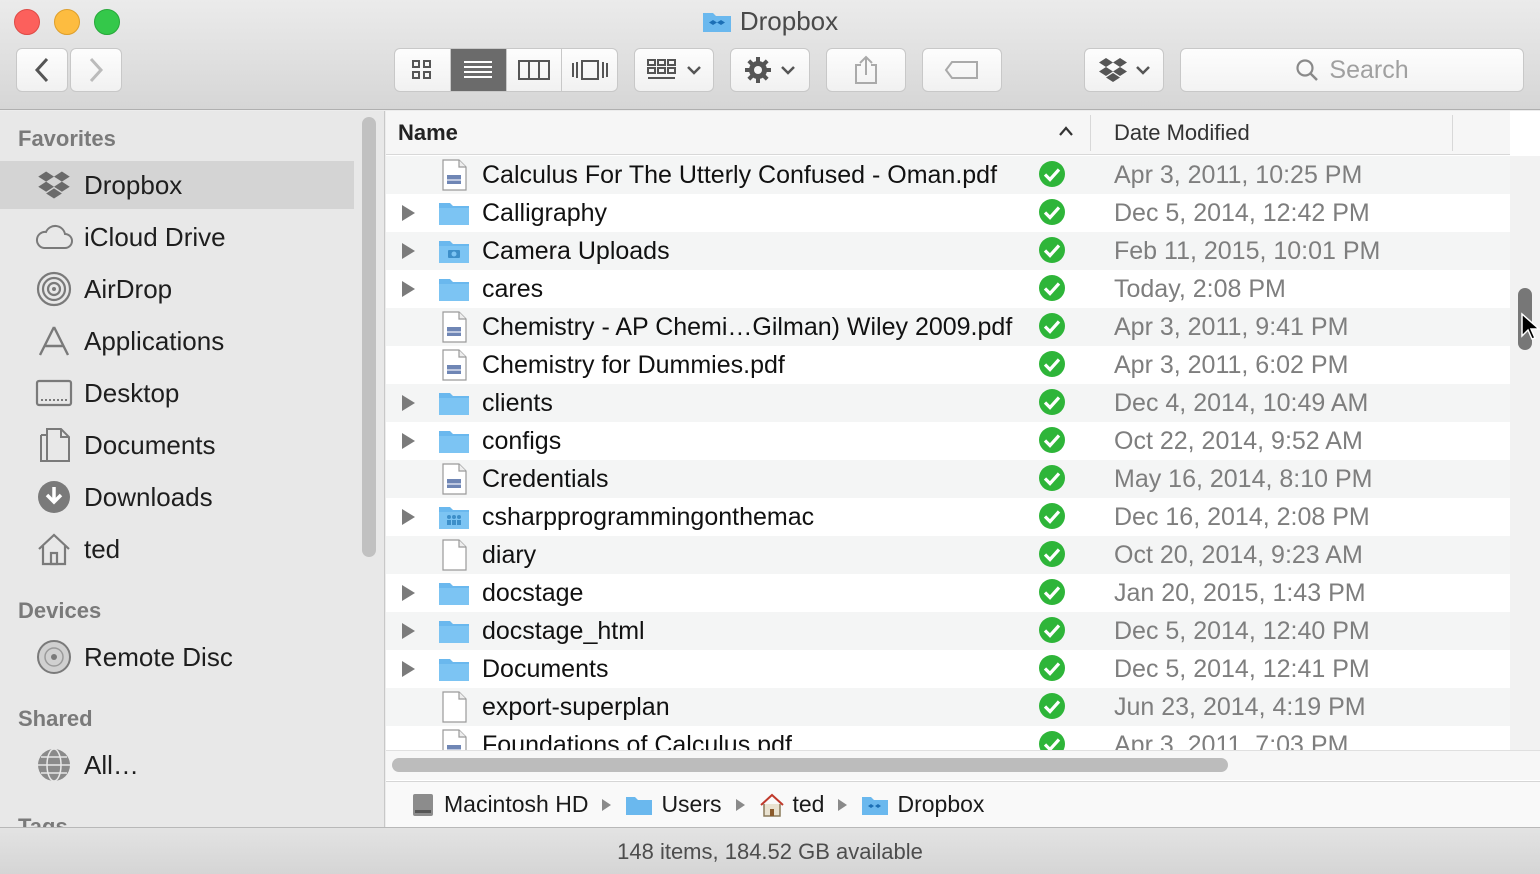 The width and height of the screenshot is (1540, 874). I want to click on date-modified-column-header: Date Modified, so click(1182, 133).